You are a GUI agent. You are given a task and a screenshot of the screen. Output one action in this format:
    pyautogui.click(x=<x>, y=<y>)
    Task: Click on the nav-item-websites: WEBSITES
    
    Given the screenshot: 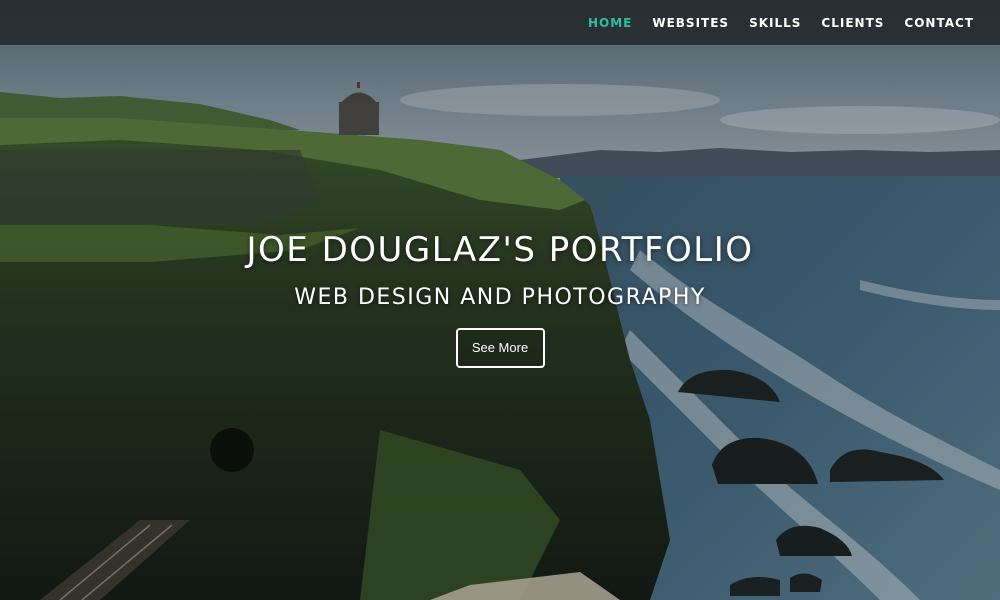 What is the action you would take?
    pyautogui.click(x=690, y=23)
    